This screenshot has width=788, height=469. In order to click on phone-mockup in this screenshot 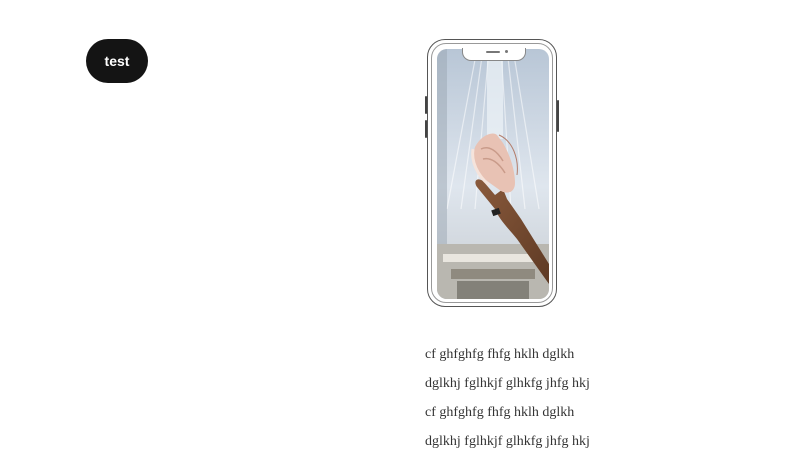, I will do `click(492, 173)`.